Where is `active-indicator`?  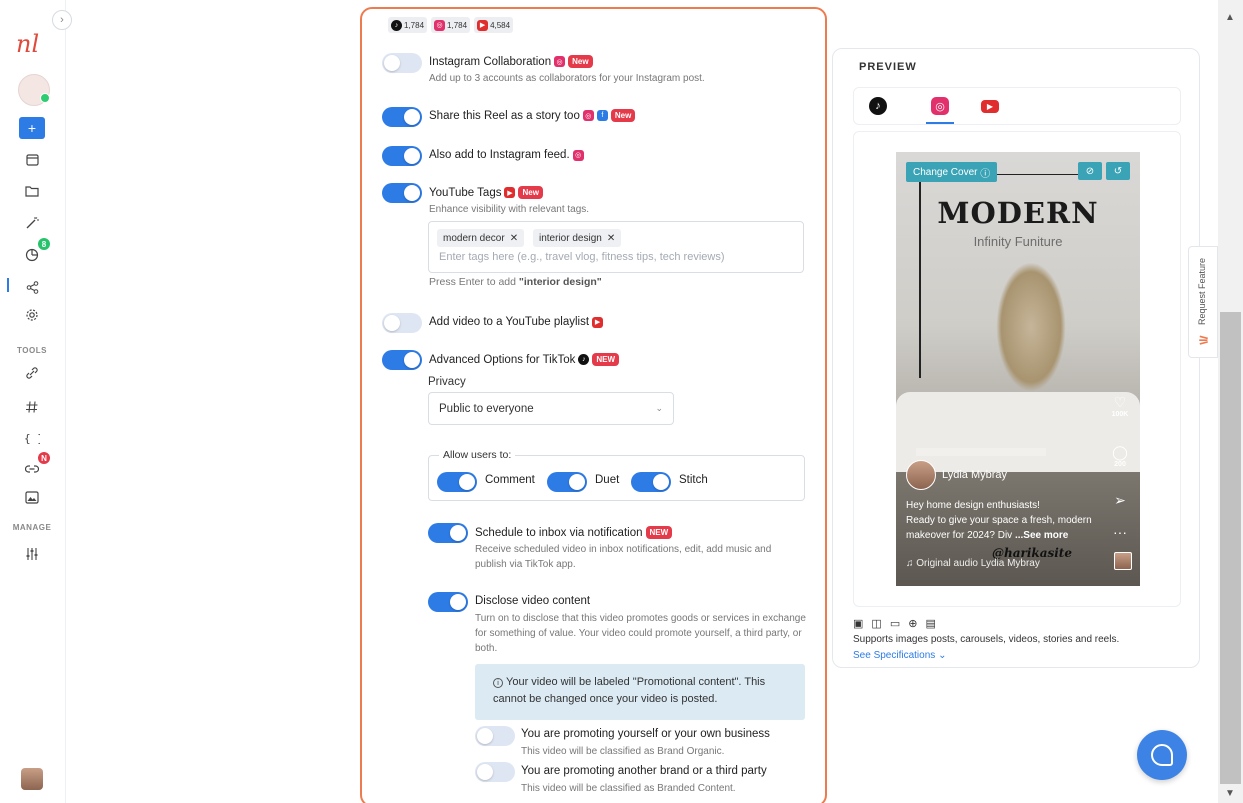
active-indicator is located at coordinates (8, 285).